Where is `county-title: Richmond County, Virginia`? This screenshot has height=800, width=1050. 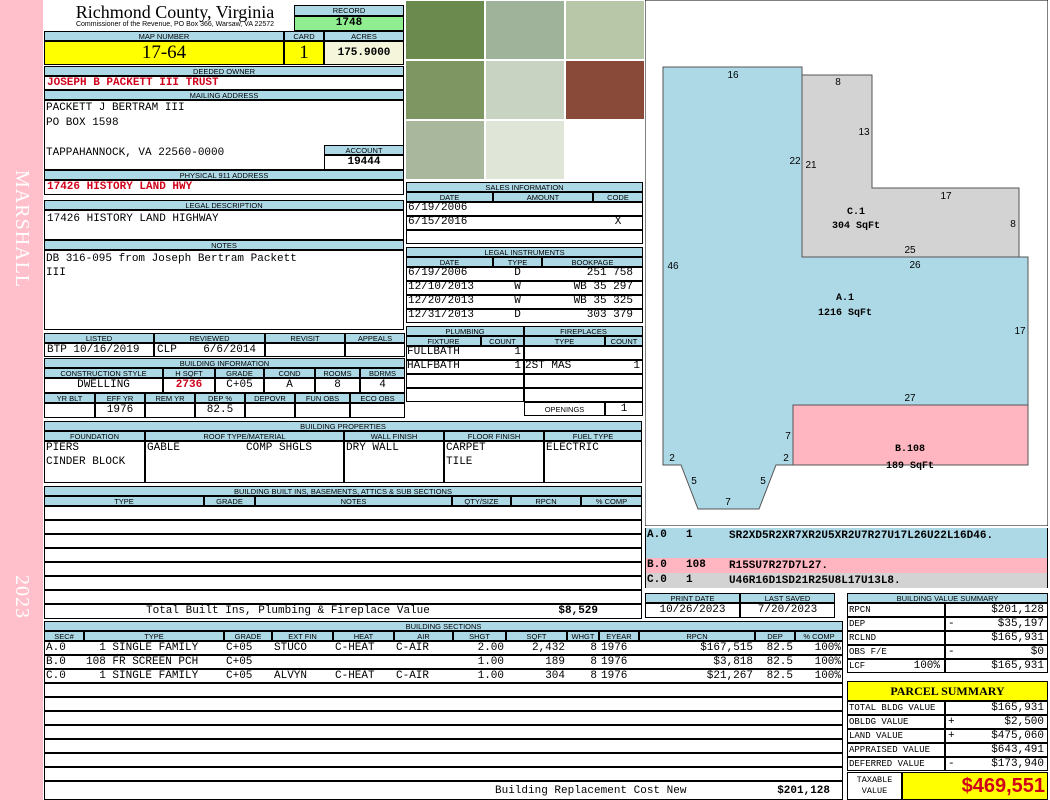
county-title: Richmond County, Virginia is located at coordinates (175, 12).